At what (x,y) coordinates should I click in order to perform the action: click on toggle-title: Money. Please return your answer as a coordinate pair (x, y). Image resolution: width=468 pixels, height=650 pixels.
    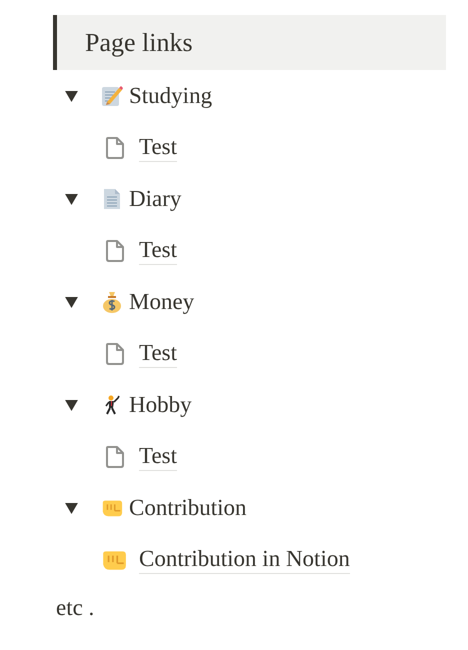
    Looking at the image, I should click on (161, 302).